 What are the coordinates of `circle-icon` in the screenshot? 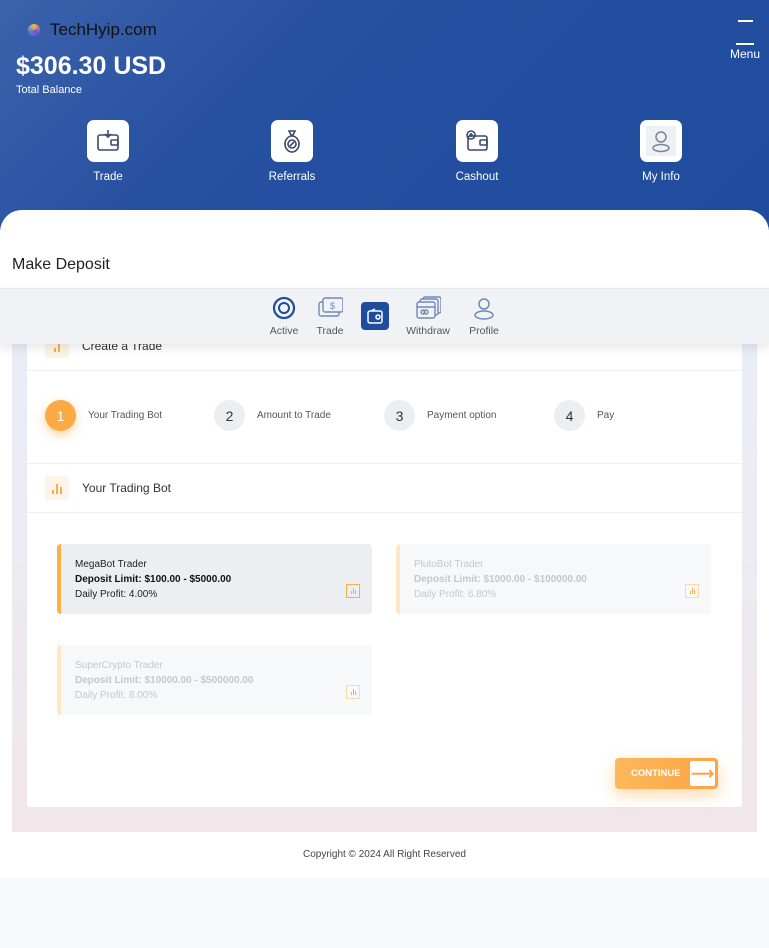 It's located at (284, 308).